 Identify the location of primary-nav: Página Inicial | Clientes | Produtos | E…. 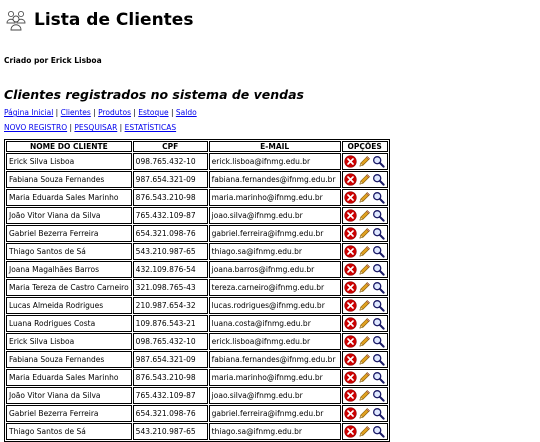
(100, 112).